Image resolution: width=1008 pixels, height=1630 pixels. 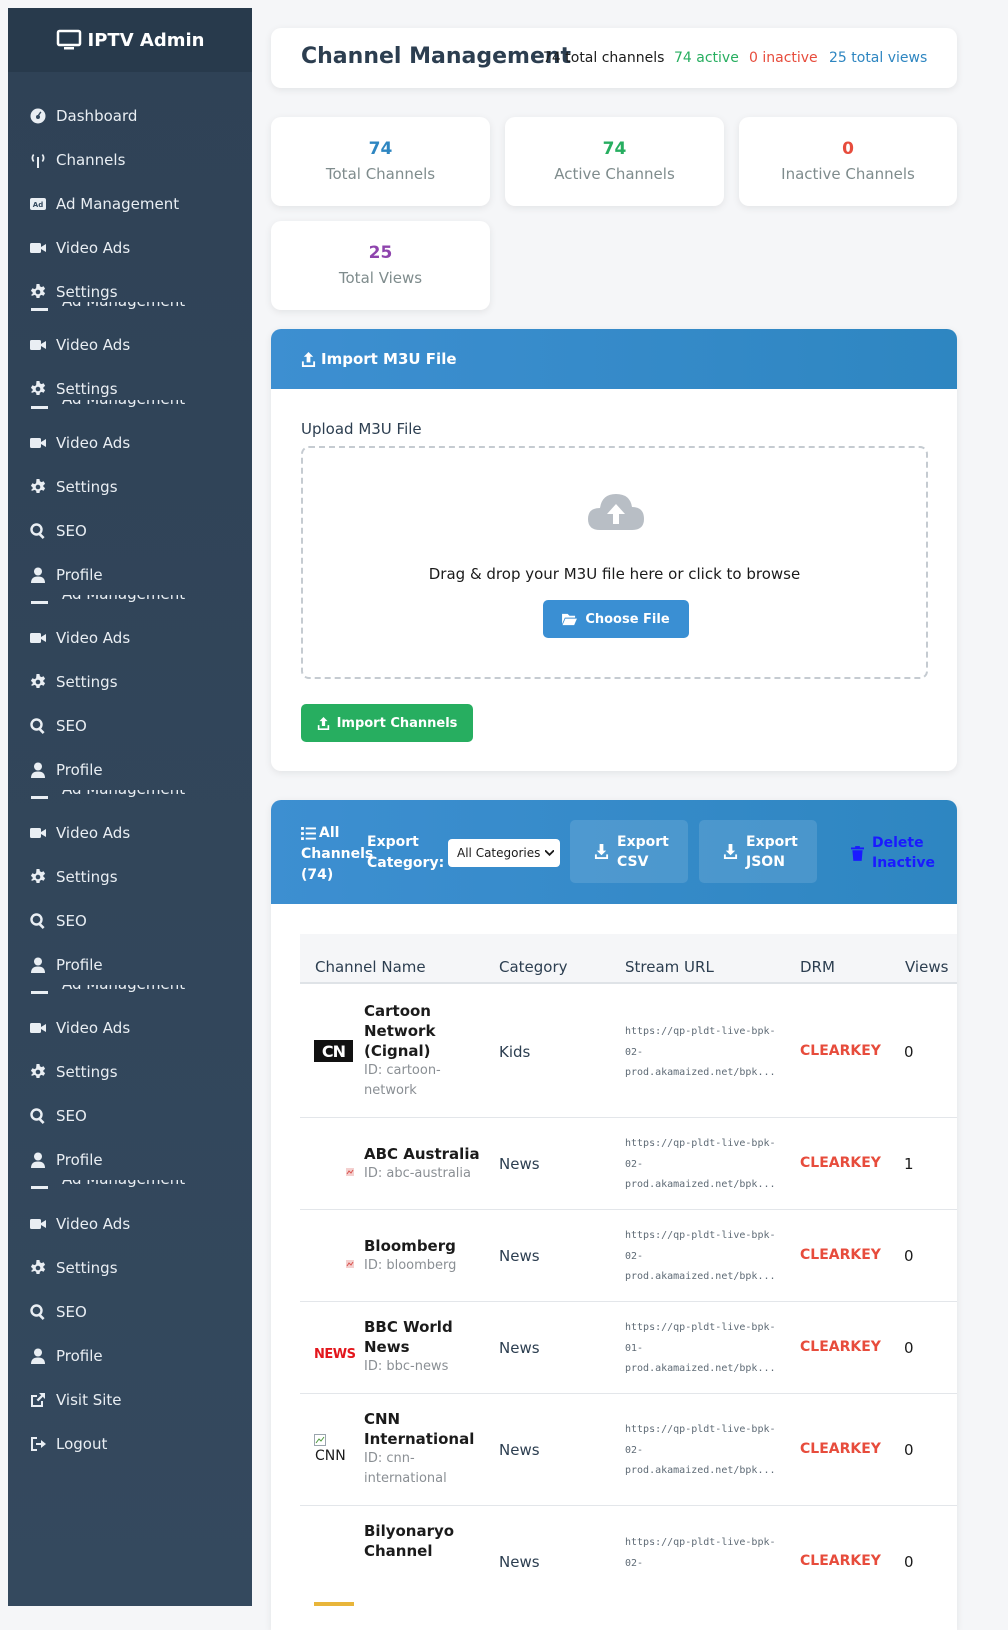 I want to click on video-icon, so click(x=38, y=1224).